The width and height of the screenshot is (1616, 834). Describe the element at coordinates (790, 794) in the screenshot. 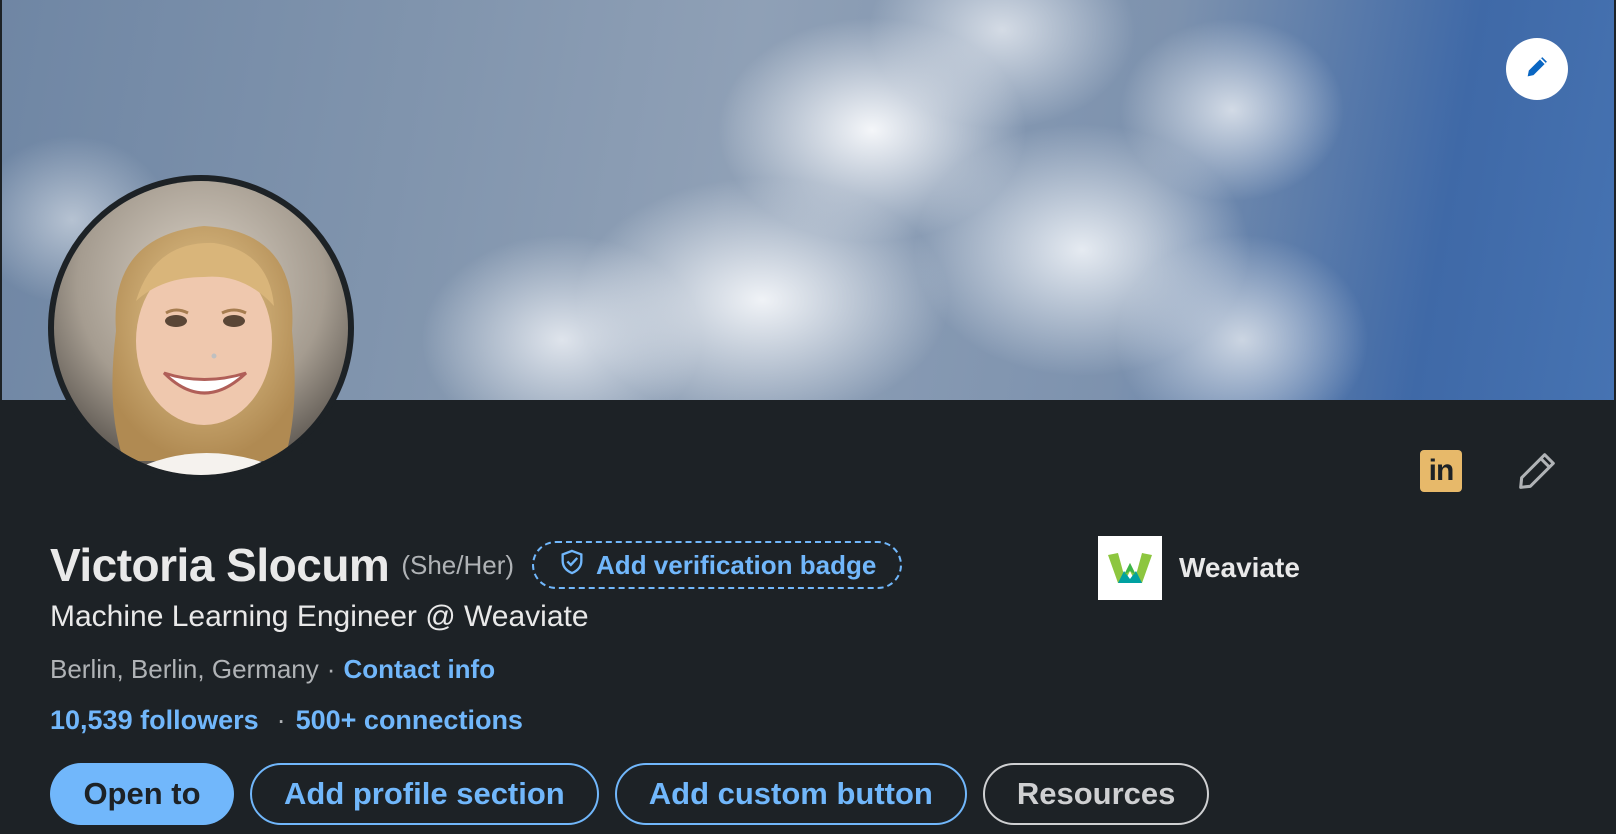

I see `add-custom-button-button: Add custom button` at that location.